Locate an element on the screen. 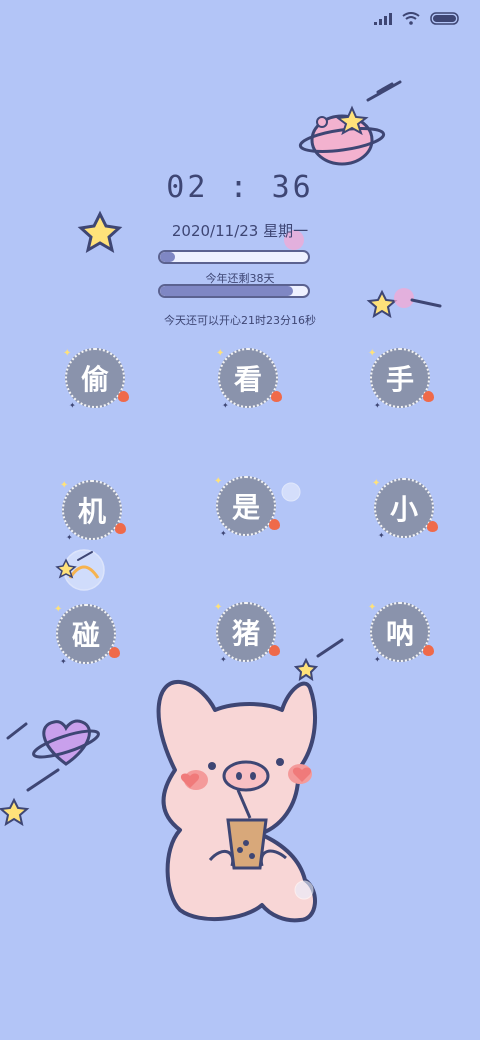 This screenshot has width=480, height=1040. status-bar is located at coordinates (417, 18).